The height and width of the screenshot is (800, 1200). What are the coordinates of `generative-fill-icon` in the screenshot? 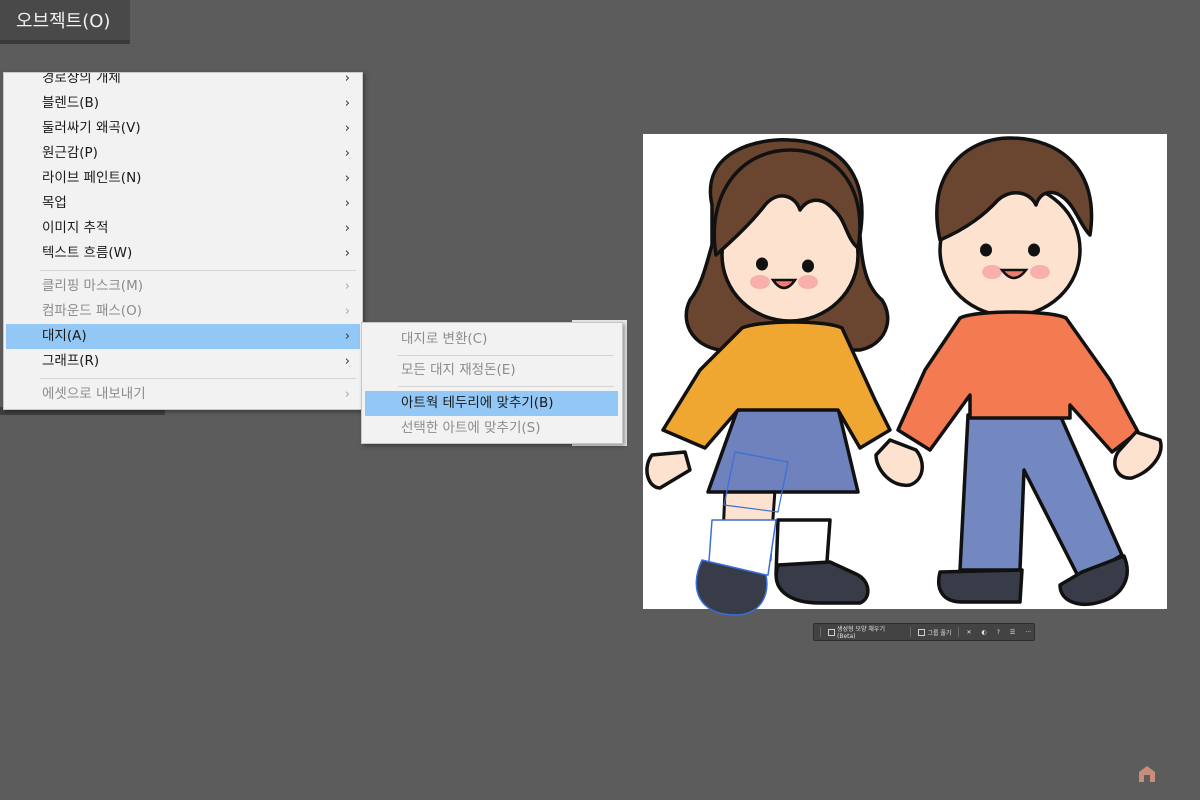 It's located at (831, 632).